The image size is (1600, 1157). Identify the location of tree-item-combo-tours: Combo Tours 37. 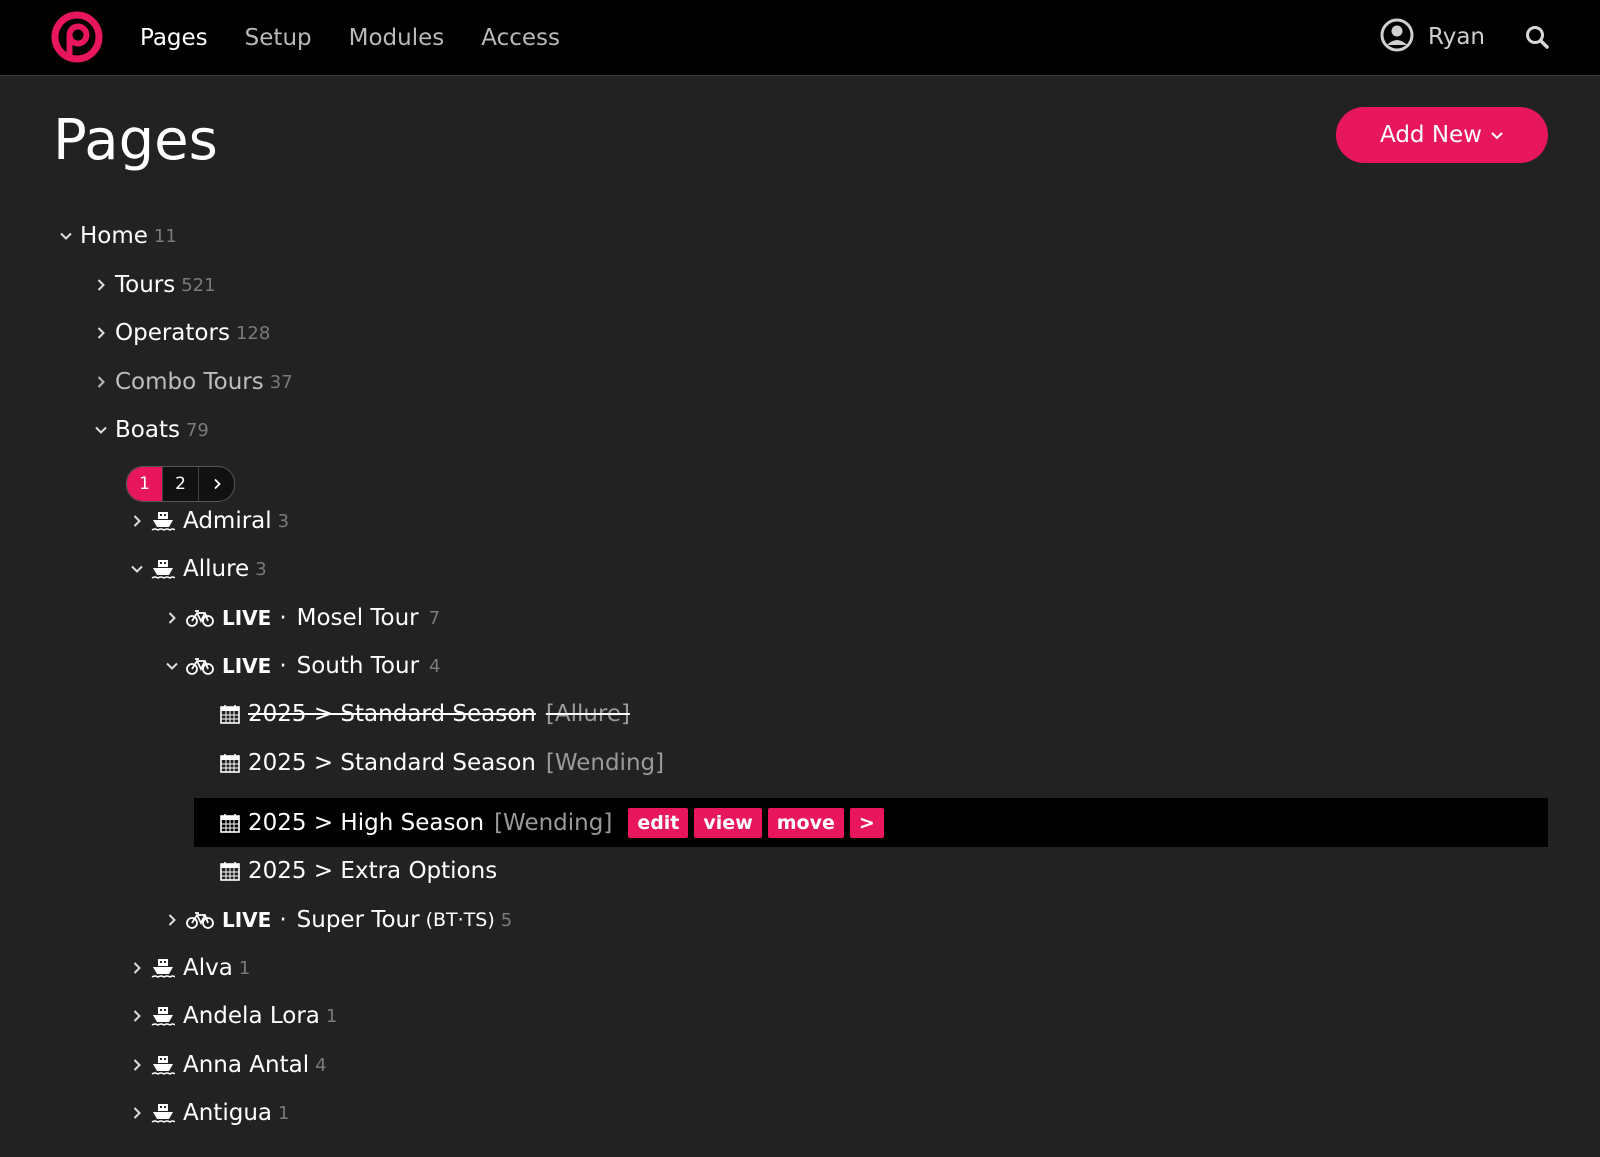
(192, 382).